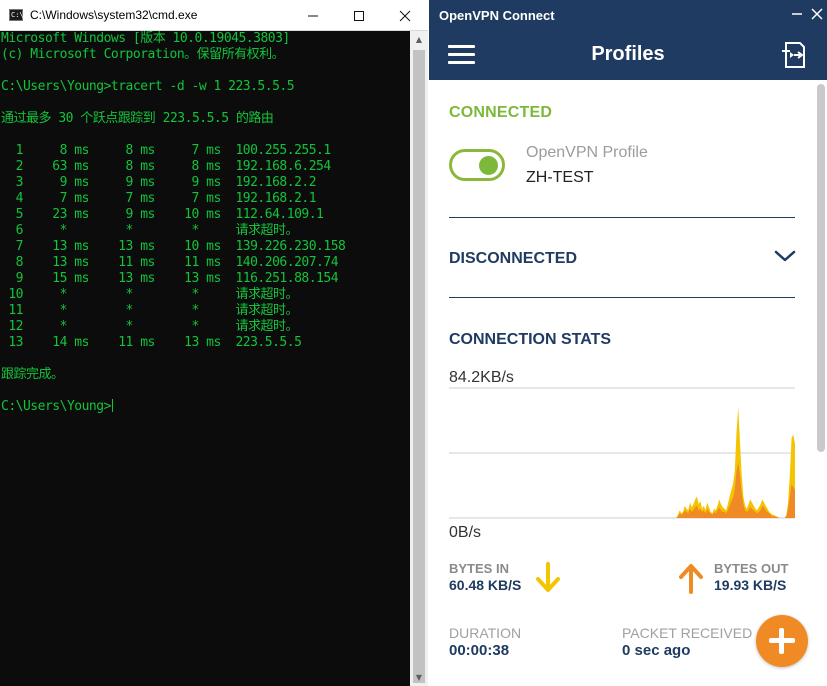 The image size is (827, 686). Describe the element at coordinates (148, 86) in the screenshot. I see `cmd-line: C:\Users\Young>tracert -d -w 1 223.5.5.5` at that location.